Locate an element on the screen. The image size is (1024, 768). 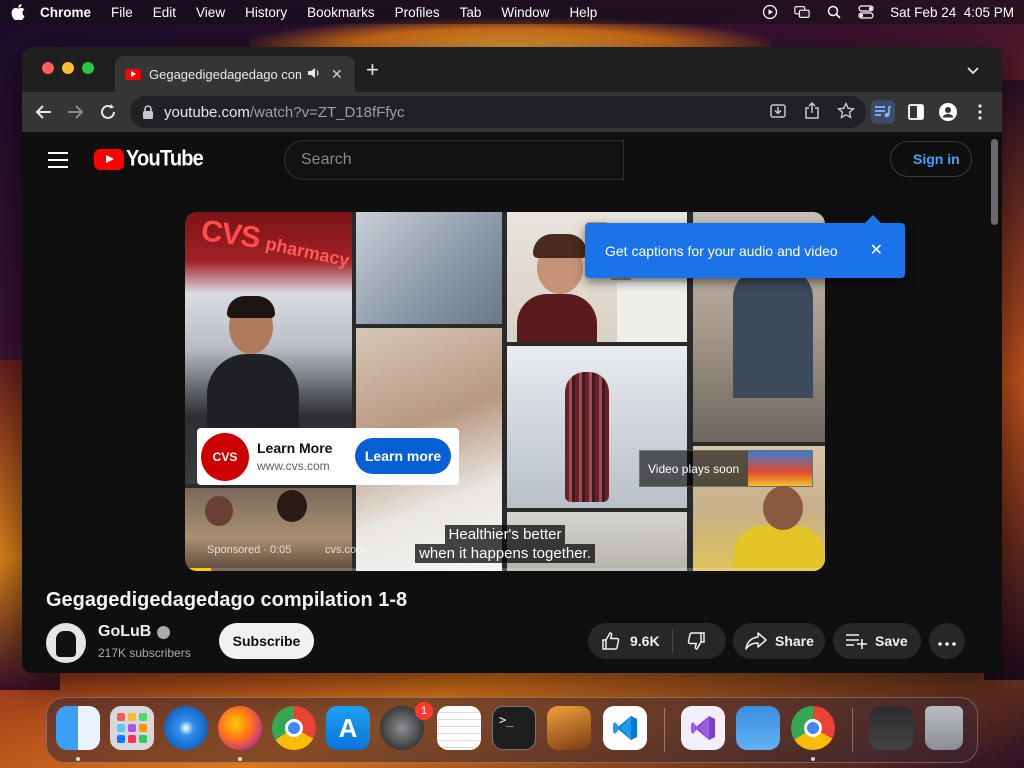
app-store-icon: A is located at coordinates (348, 728).